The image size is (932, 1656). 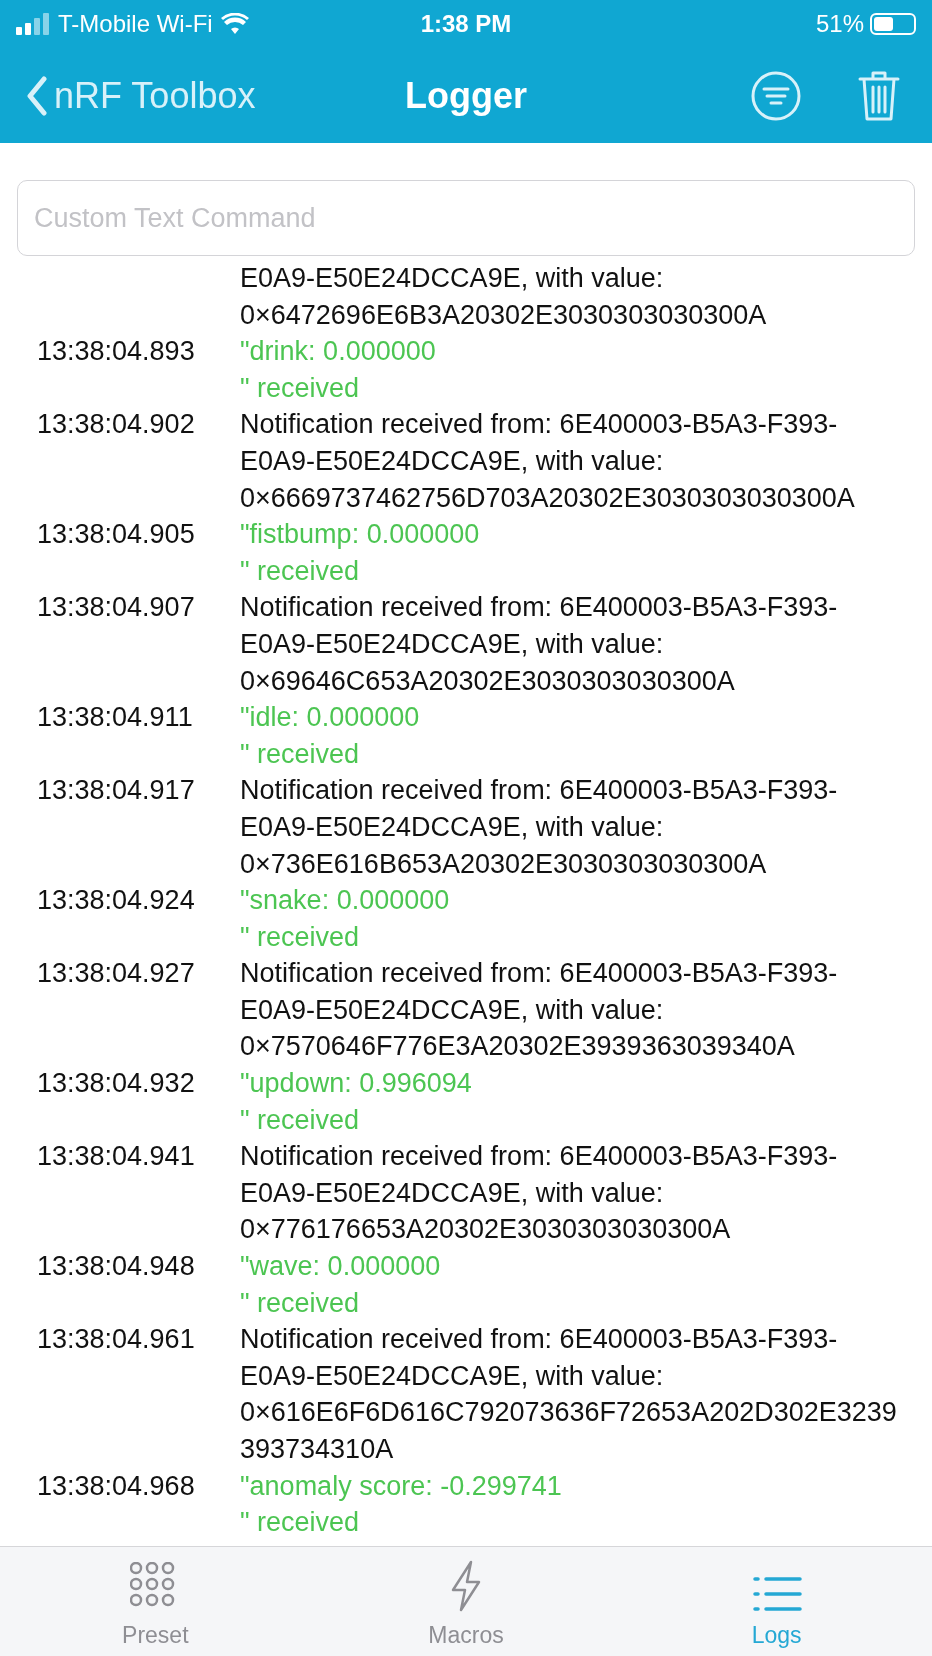 What do you see at coordinates (37, 95) in the screenshot?
I see `chevron-icon` at bounding box center [37, 95].